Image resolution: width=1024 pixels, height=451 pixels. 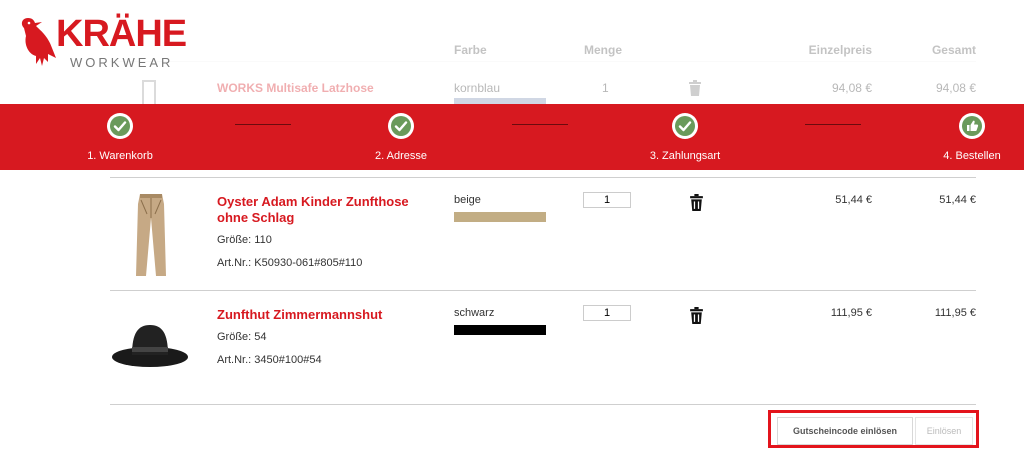 I want to click on step-label: 2. Adresse, so click(x=401, y=156).